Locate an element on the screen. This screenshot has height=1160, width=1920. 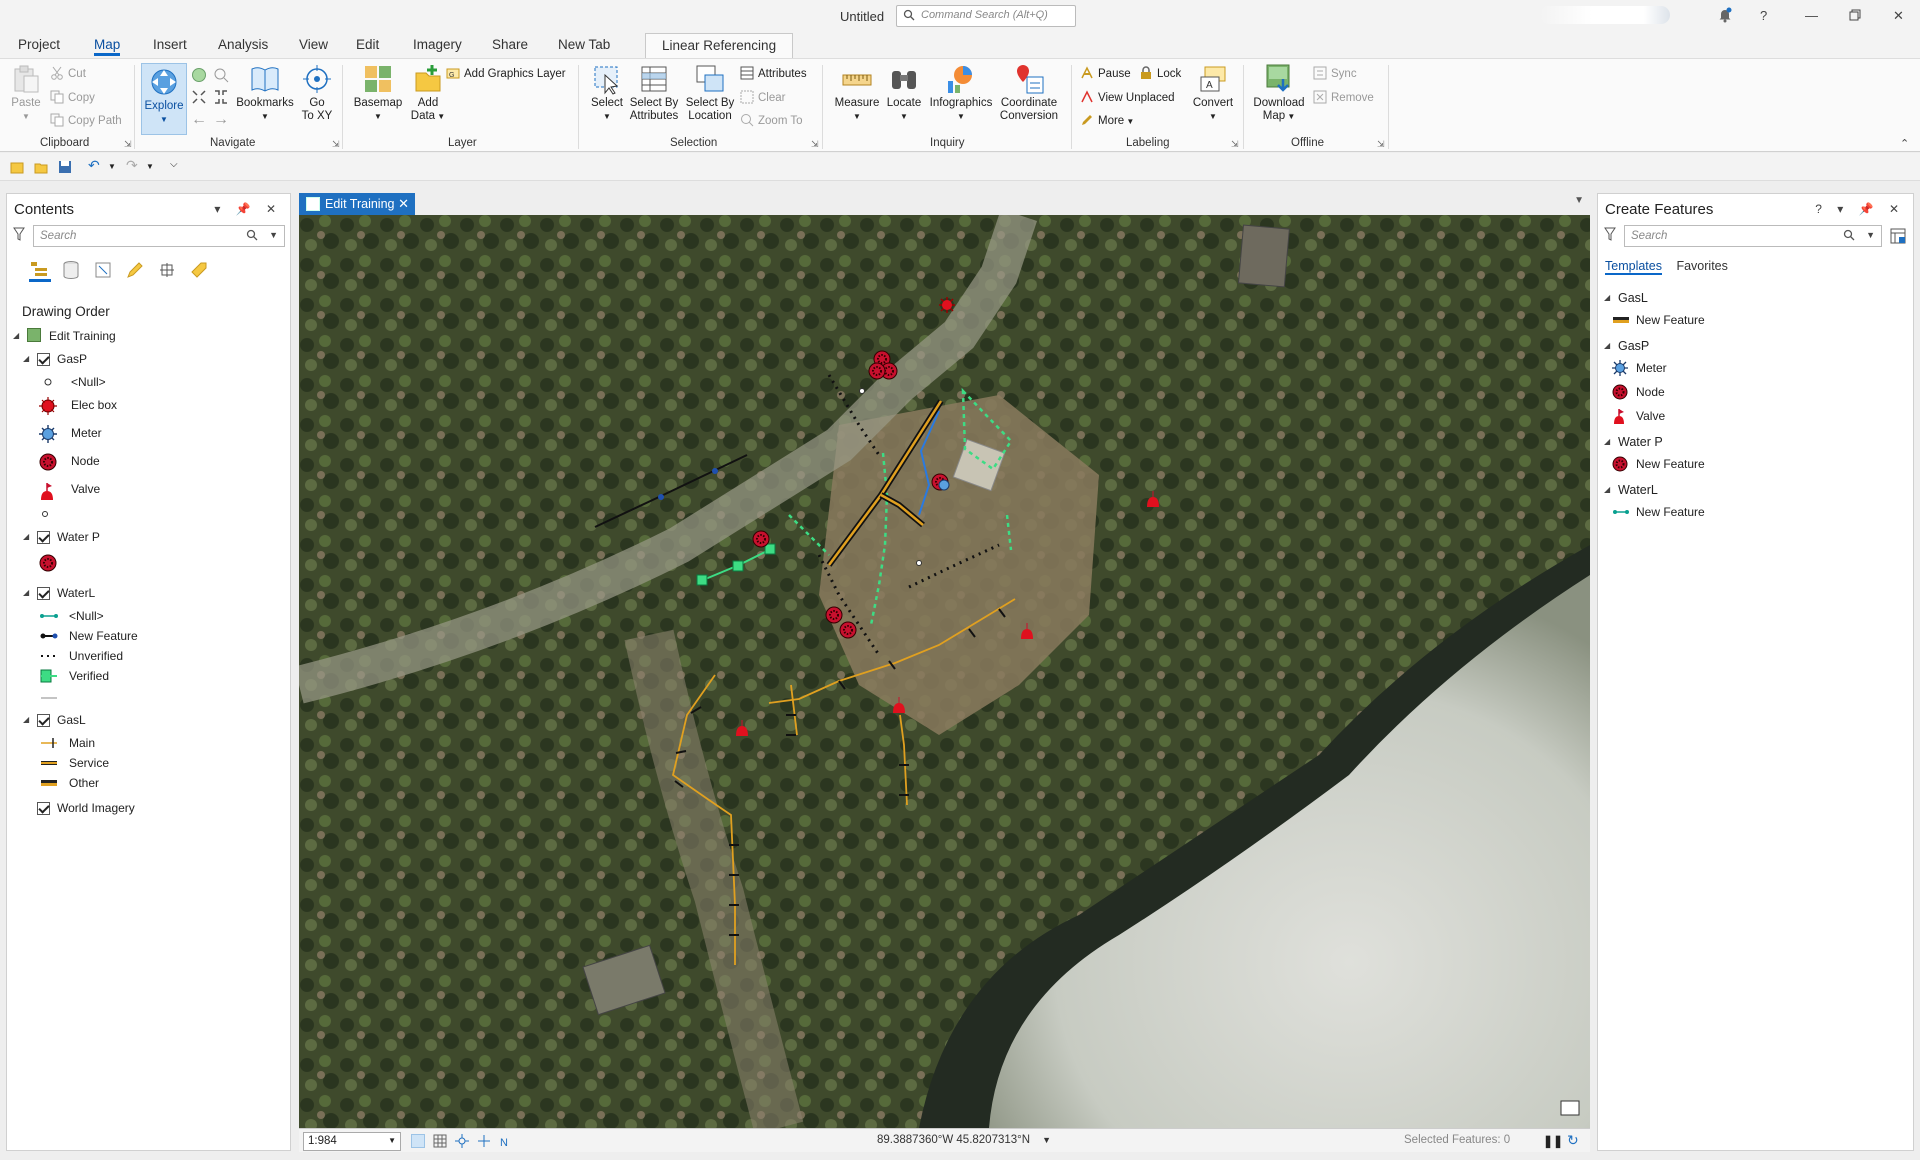
go-to-xy-button: Go To XY is located at coordinates (317, 93).